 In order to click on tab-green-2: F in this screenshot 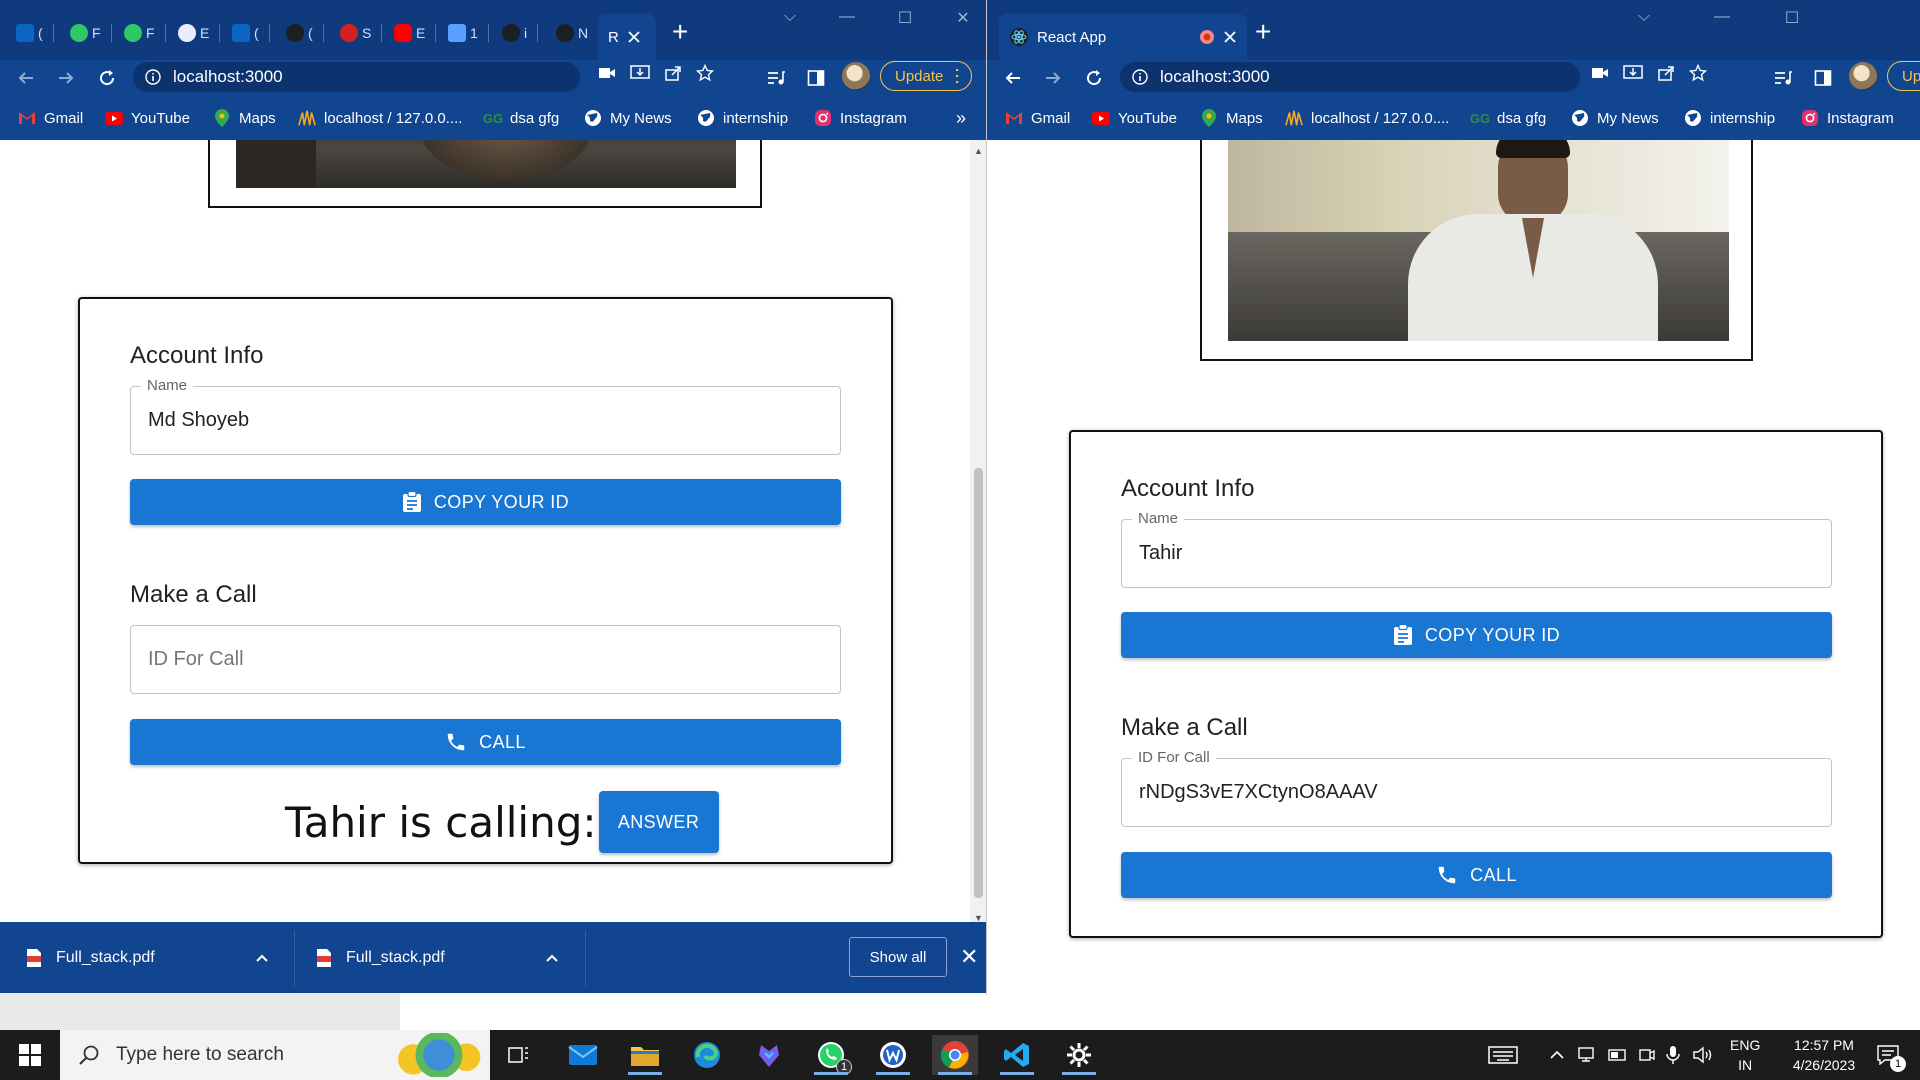, I will do `click(145, 33)`.